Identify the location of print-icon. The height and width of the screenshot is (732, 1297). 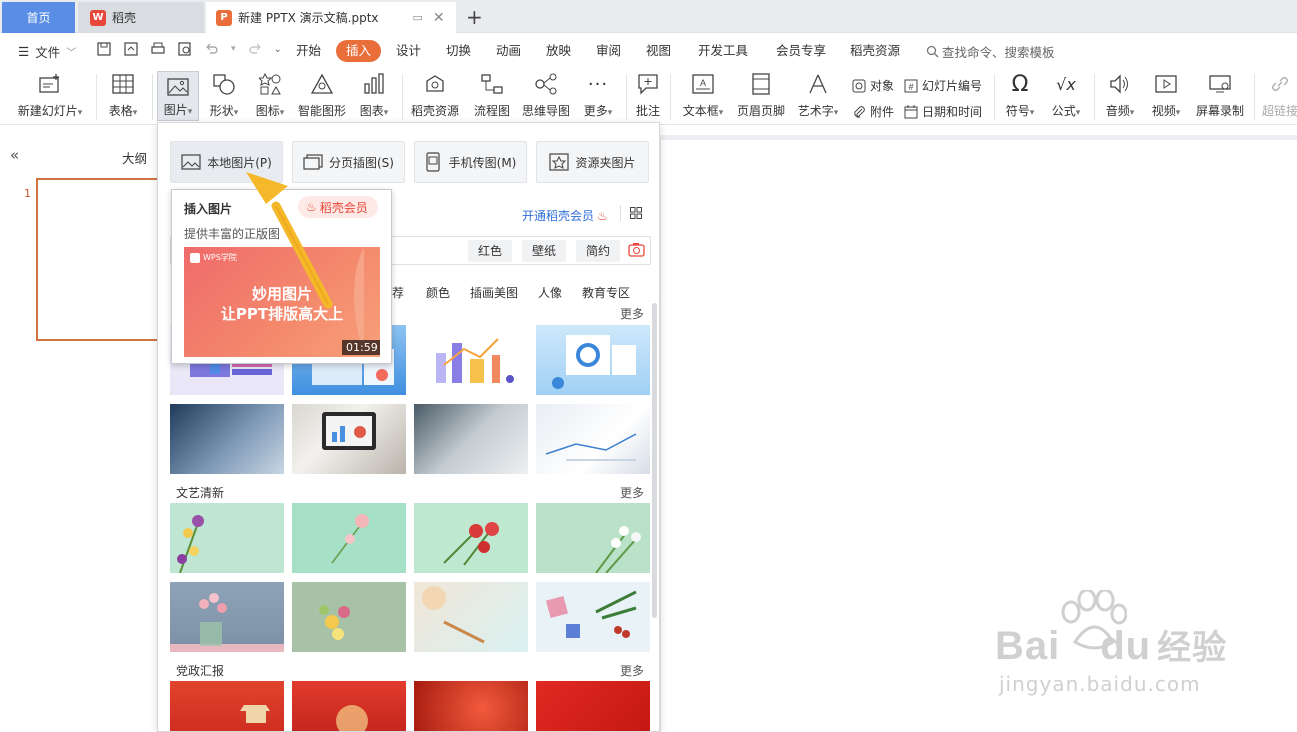
(158, 49).